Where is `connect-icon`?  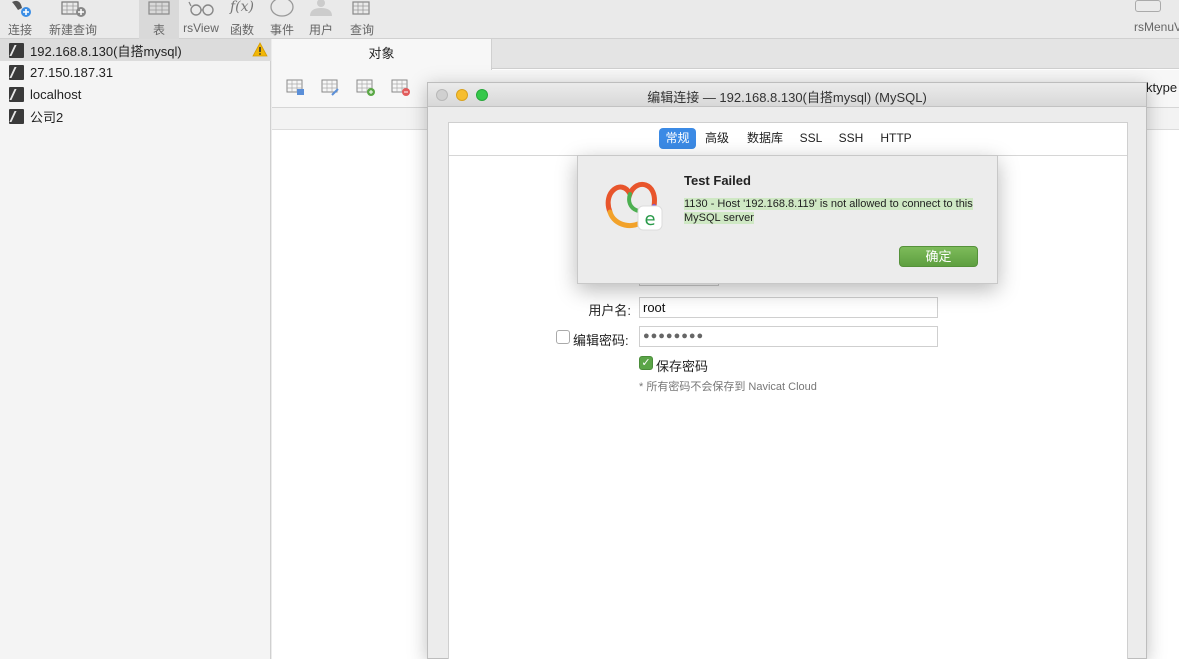 connect-icon is located at coordinates (21, 8).